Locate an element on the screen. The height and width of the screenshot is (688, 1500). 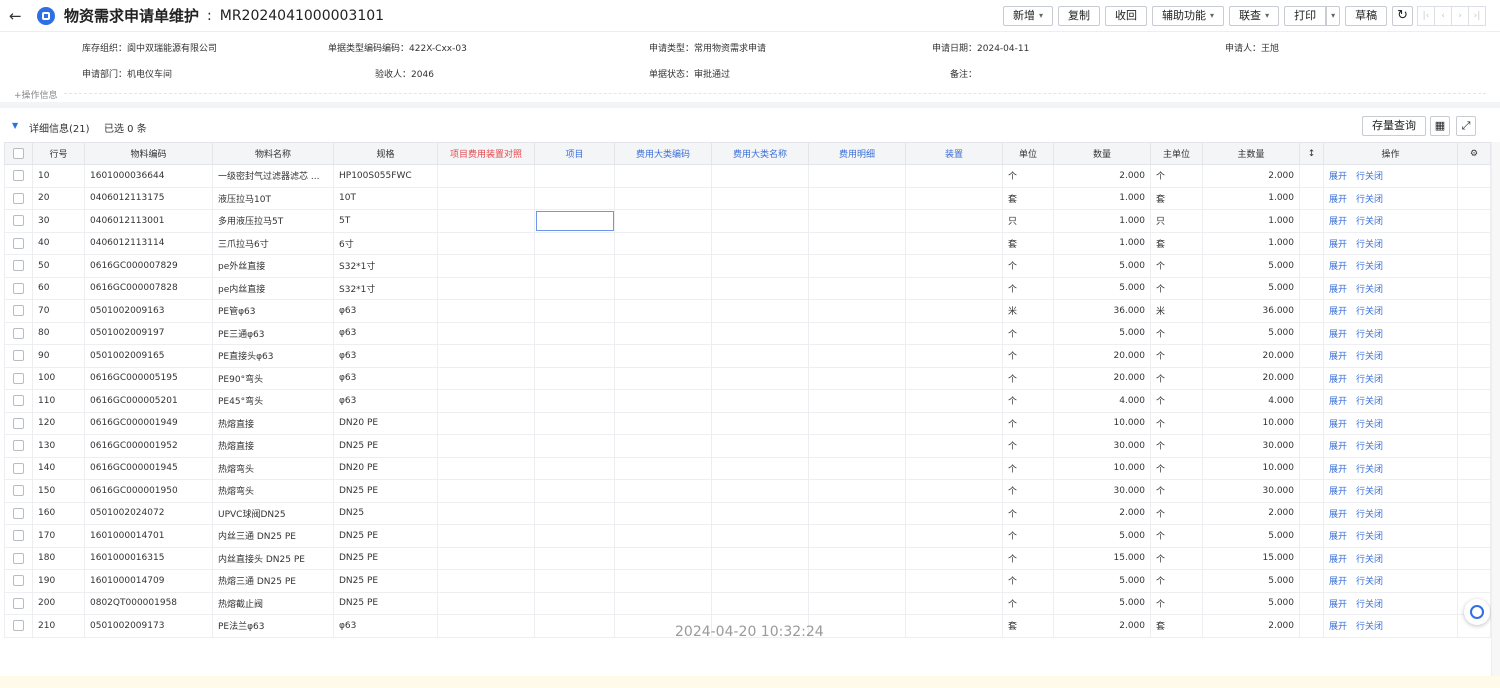
fullscreen-button: ⤢ is located at coordinates (1466, 126).